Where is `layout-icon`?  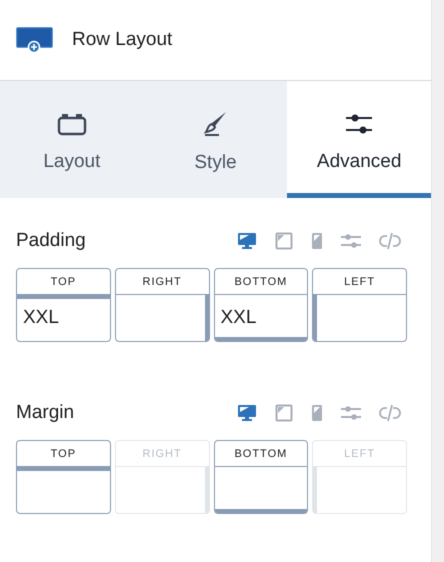
layout-icon is located at coordinates (71, 124).